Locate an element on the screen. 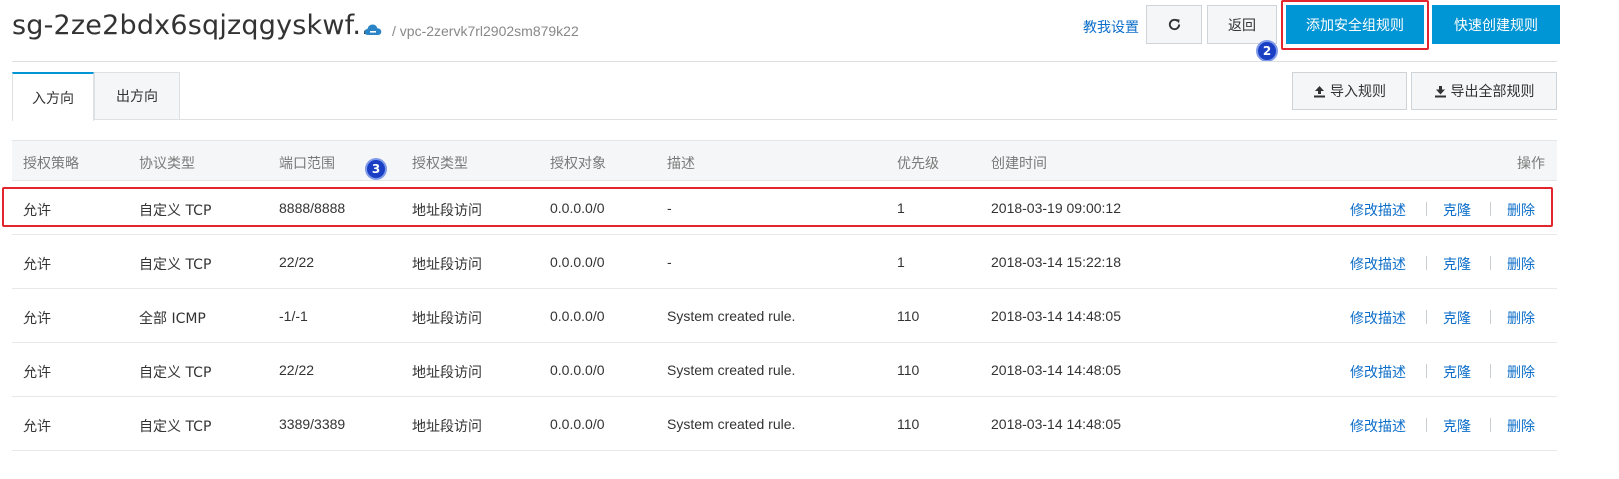  cell-protocol: 全部 ICMP is located at coordinates (172, 319).